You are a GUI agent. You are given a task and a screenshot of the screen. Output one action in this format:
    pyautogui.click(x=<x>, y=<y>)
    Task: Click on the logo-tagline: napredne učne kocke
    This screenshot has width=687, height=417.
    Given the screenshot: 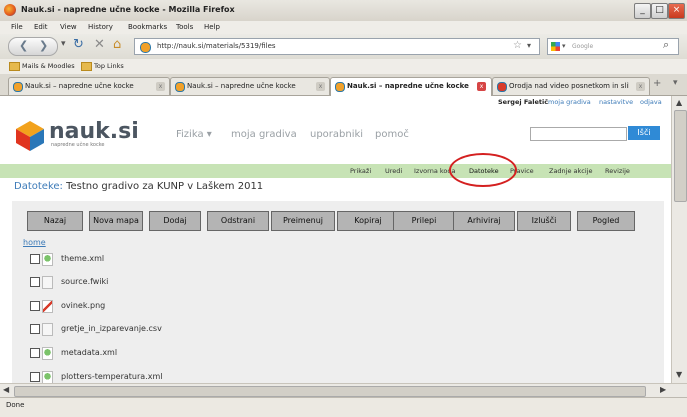 What is the action you would take?
    pyautogui.click(x=78, y=145)
    